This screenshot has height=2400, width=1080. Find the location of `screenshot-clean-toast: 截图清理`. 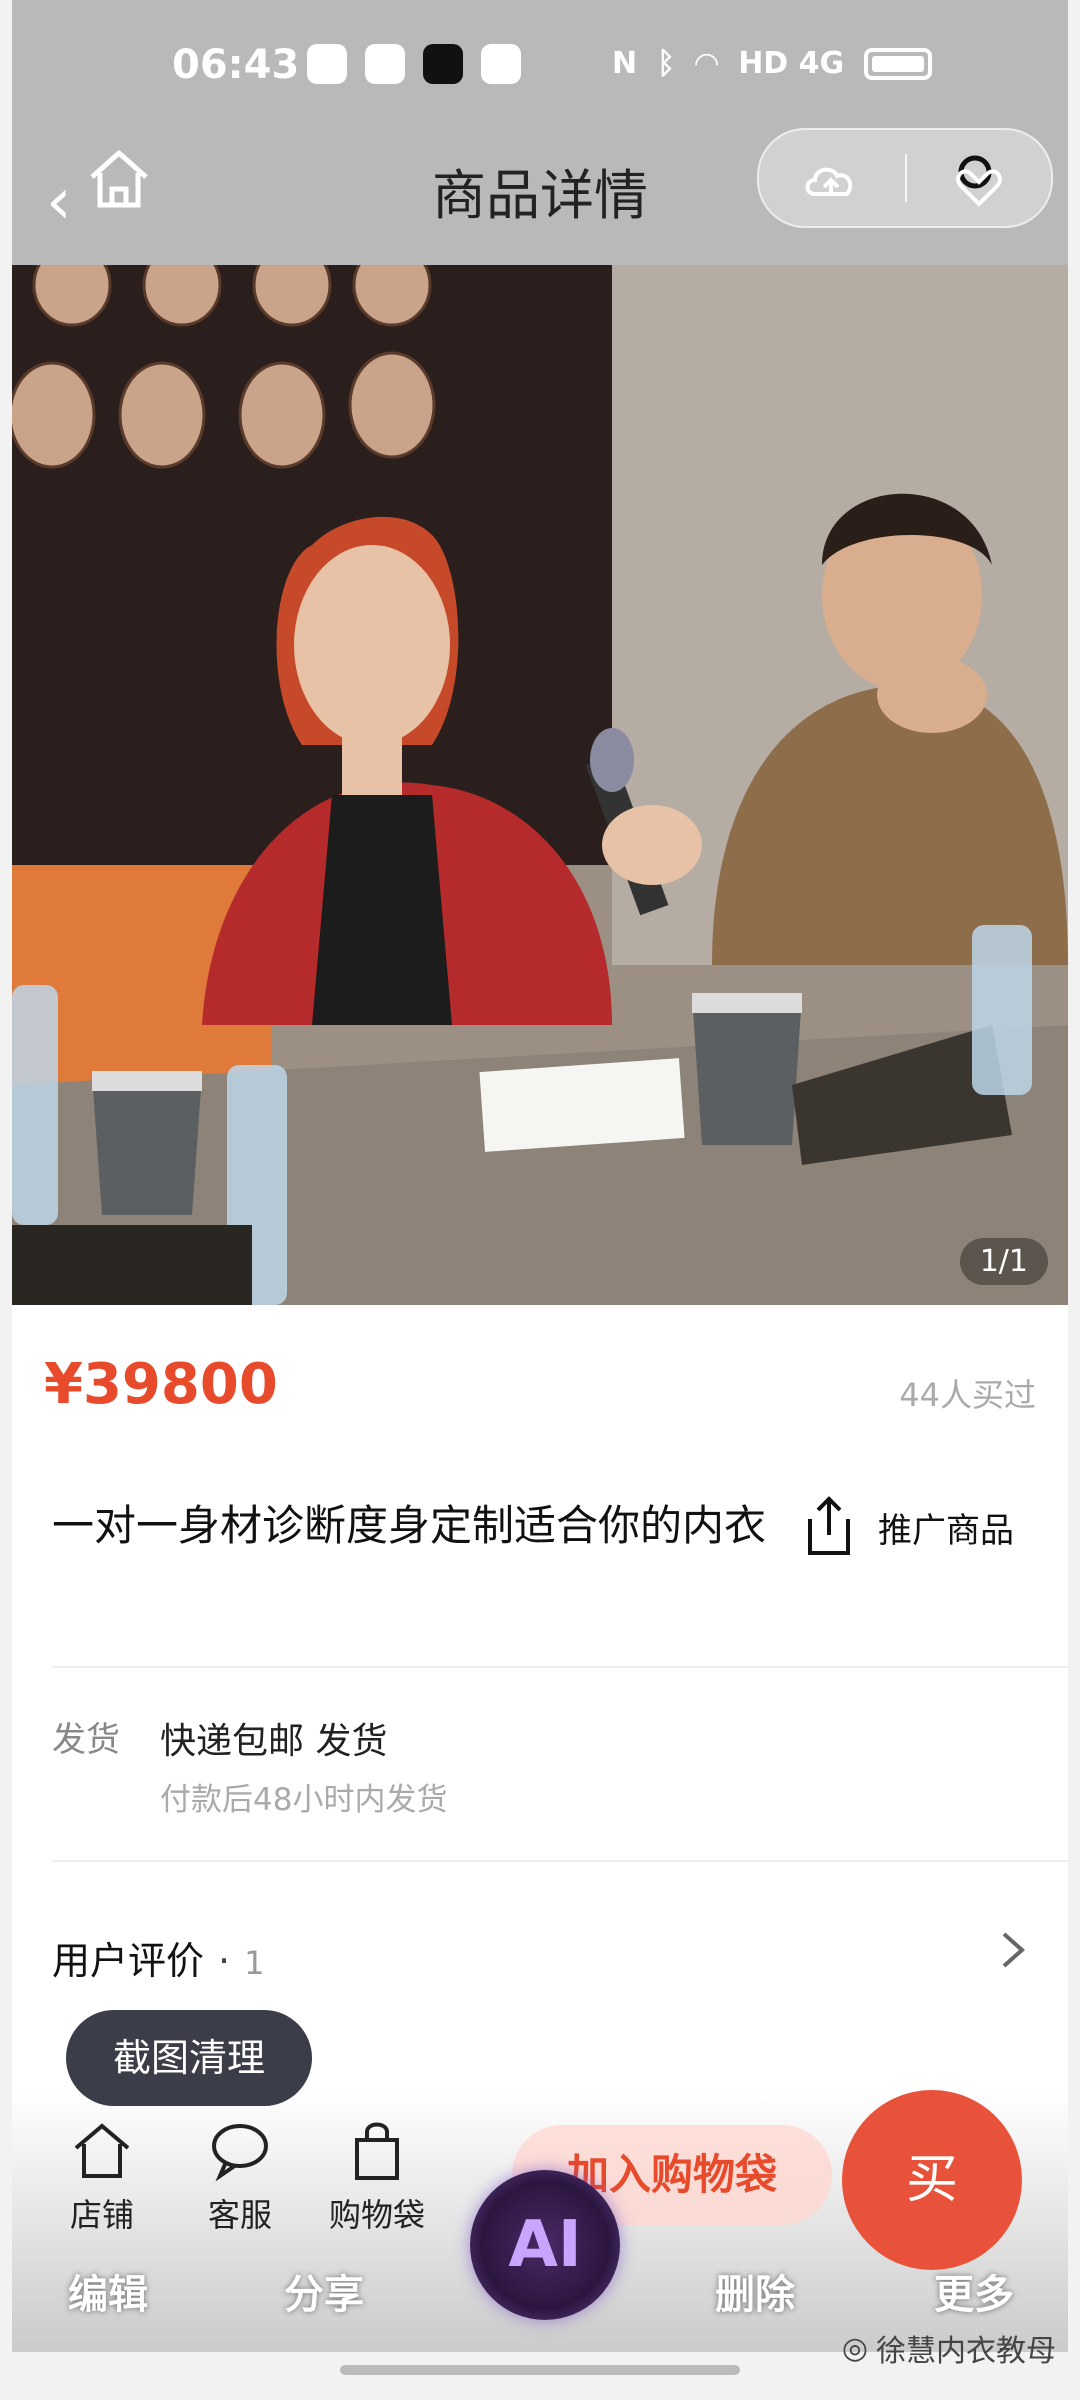

screenshot-clean-toast: 截图清理 is located at coordinates (189, 2058).